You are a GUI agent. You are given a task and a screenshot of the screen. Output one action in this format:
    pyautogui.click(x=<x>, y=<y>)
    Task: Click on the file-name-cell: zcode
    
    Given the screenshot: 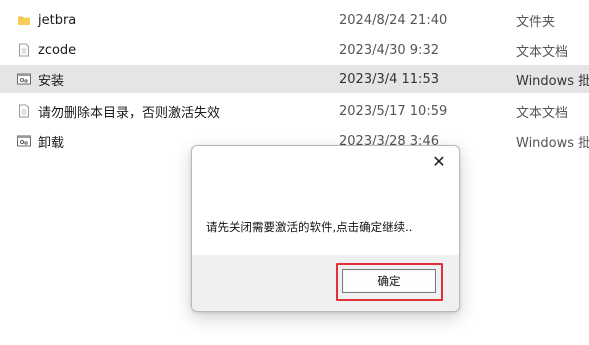 What is the action you would take?
    pyautogui.click(x=46, y=50)
    